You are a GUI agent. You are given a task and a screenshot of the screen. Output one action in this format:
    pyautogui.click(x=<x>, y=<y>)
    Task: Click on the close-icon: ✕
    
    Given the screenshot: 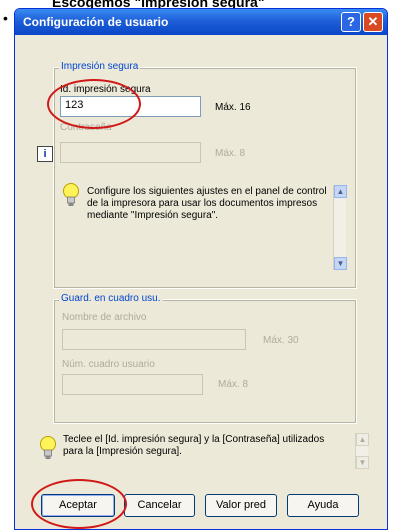 What is the action you would take?
    pyautogui.click(x=373, y=22)
    